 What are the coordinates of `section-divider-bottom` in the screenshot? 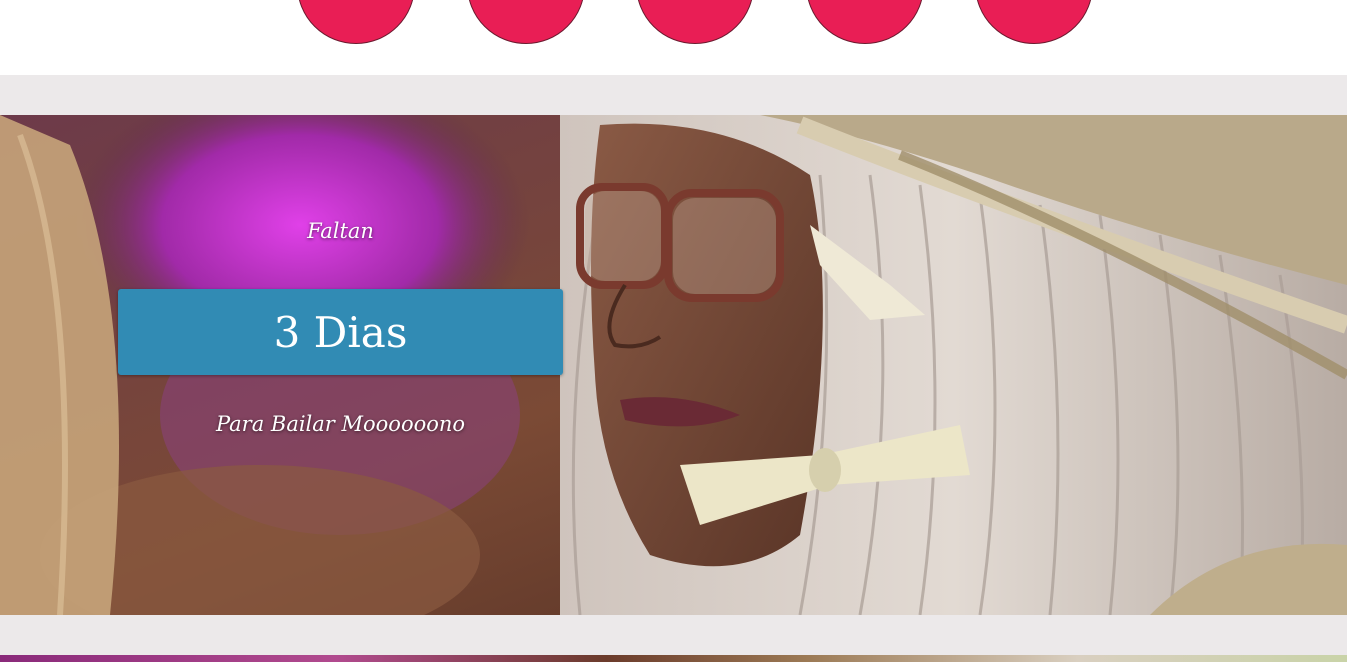 It's located at (673, 635).